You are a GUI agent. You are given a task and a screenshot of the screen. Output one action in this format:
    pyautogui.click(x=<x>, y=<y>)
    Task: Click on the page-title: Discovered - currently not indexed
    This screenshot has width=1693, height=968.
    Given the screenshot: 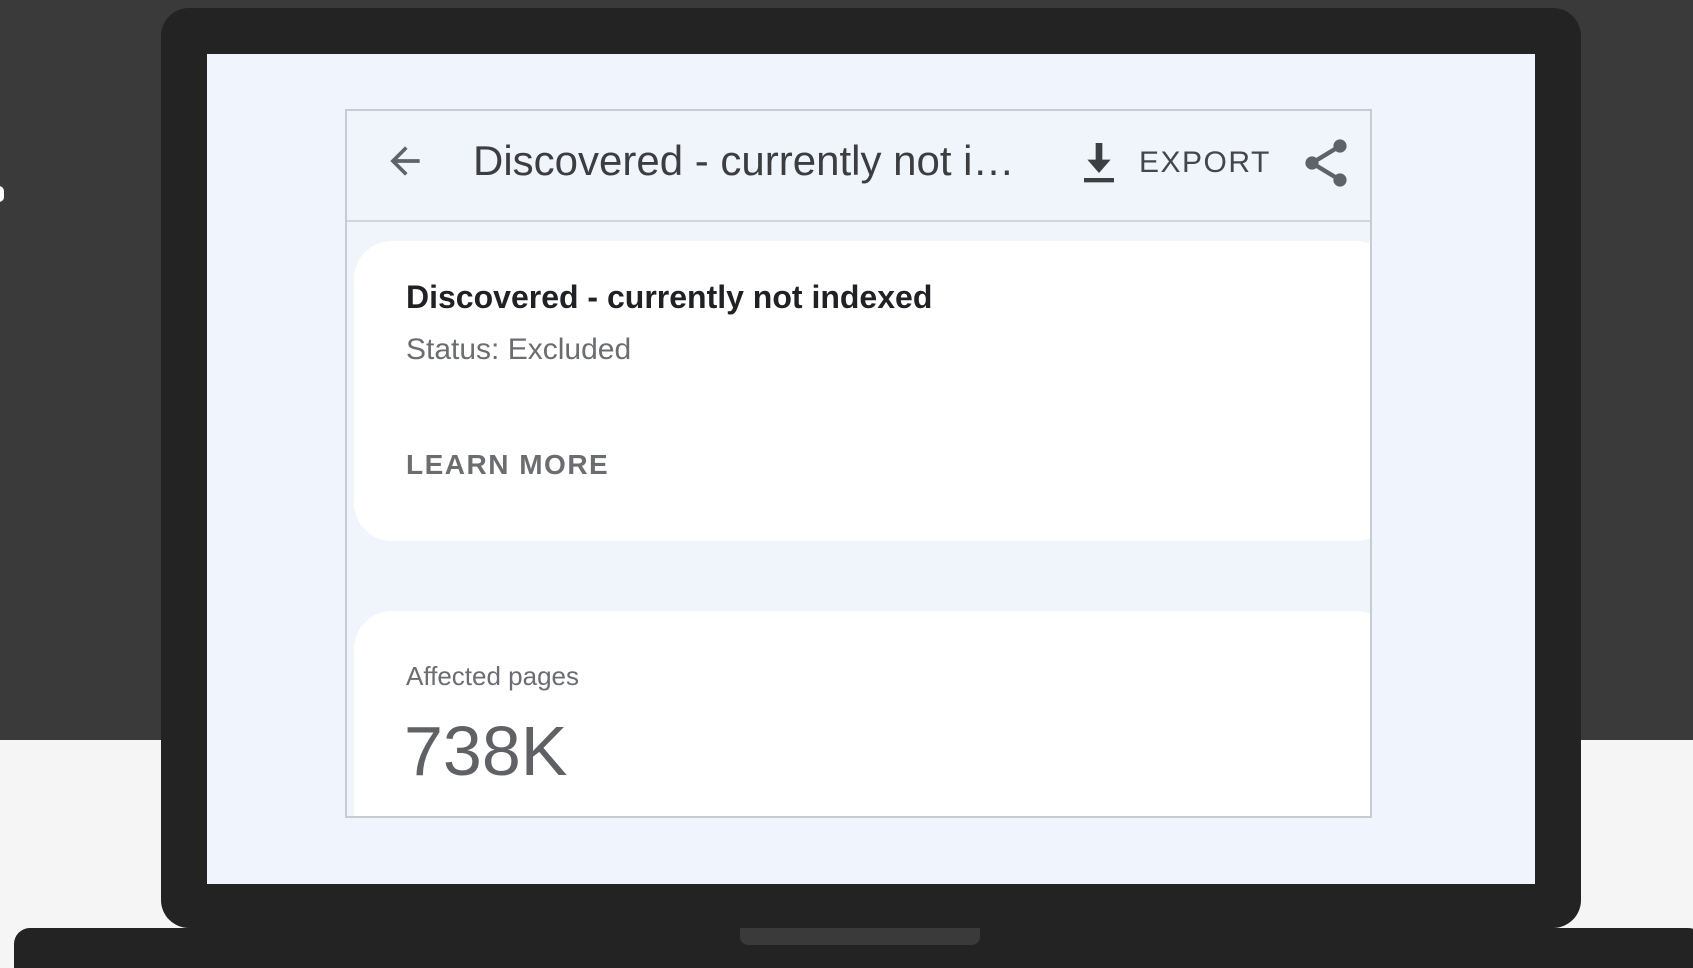 What is the action you would take?
    pyautogui.click(x=745, y=160)
    